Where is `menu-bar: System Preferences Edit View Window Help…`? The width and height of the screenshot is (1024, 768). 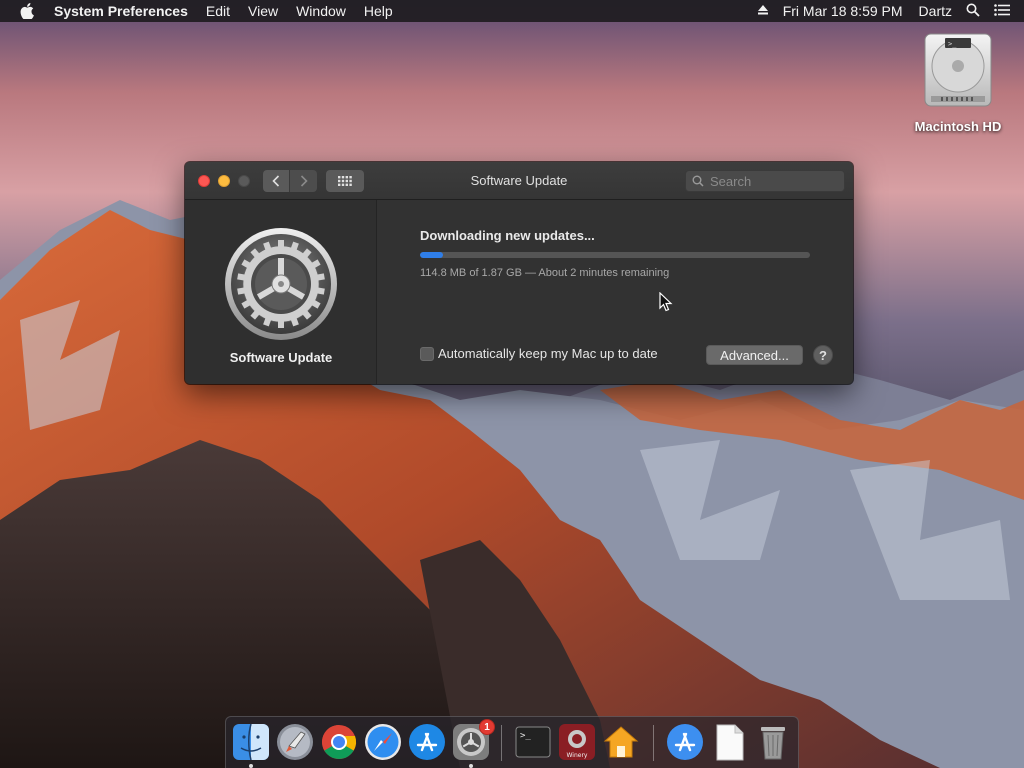 menu-bar: System Preferences Edit View Window Help… is located at coordinates (512, 11).